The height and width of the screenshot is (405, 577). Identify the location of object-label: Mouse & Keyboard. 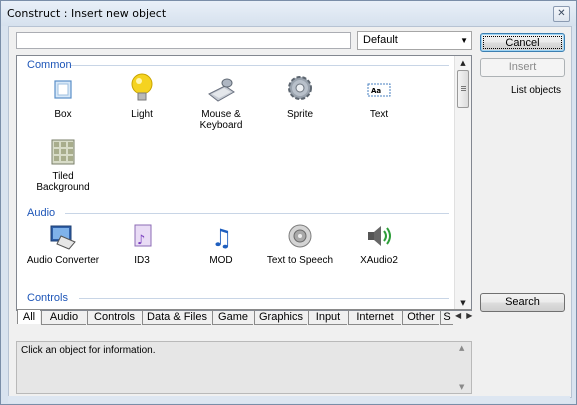
(221, 120).